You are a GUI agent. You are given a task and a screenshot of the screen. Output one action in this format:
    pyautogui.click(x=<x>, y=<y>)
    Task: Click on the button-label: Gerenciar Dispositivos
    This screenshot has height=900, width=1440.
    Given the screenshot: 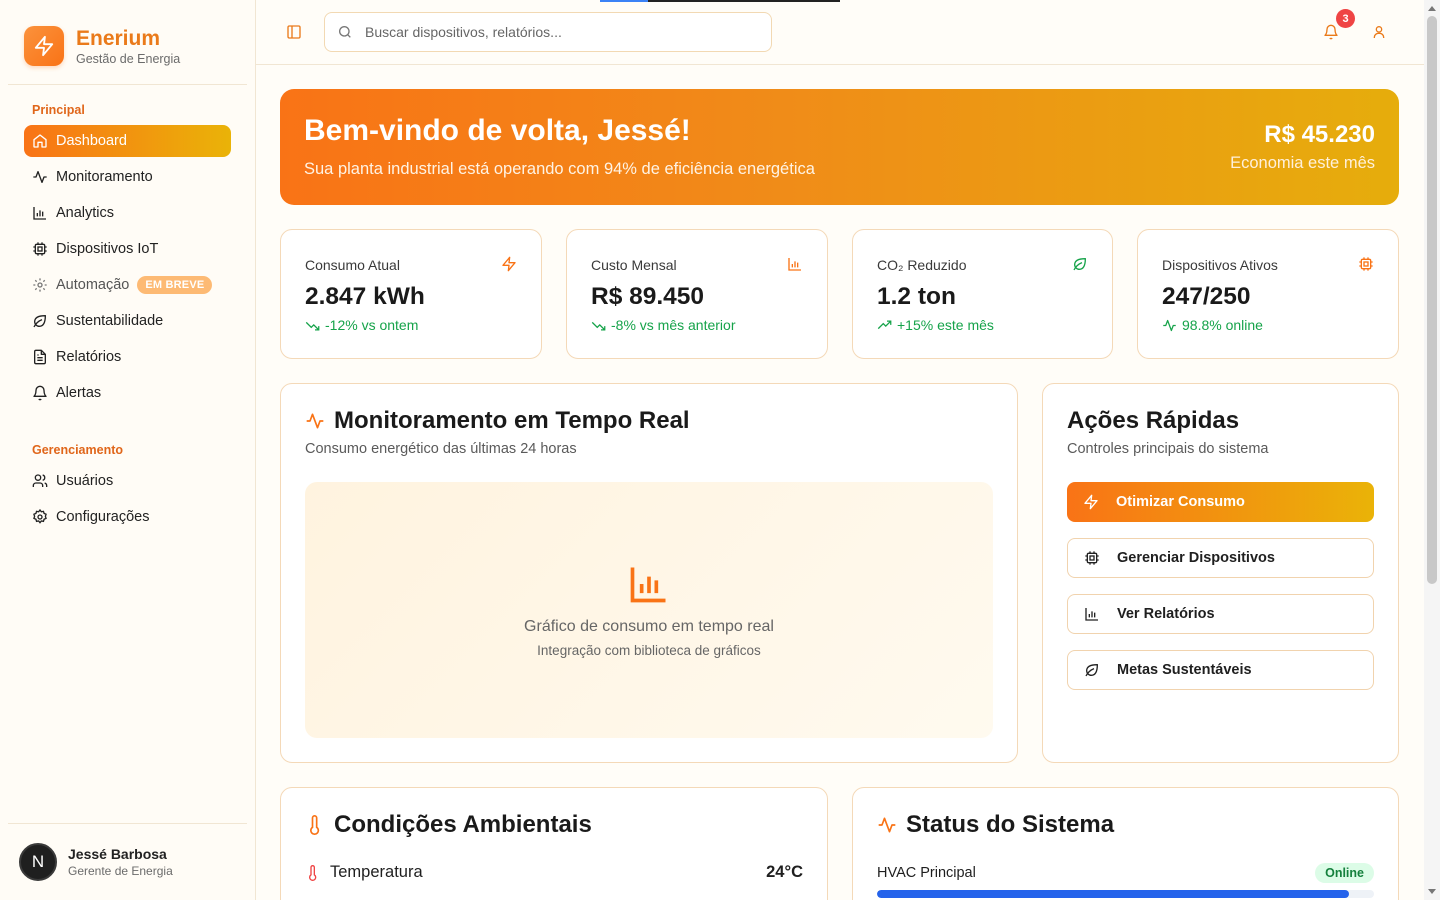 What is the action you would take?
    pyautogui.click(x=1196, y=558)
    